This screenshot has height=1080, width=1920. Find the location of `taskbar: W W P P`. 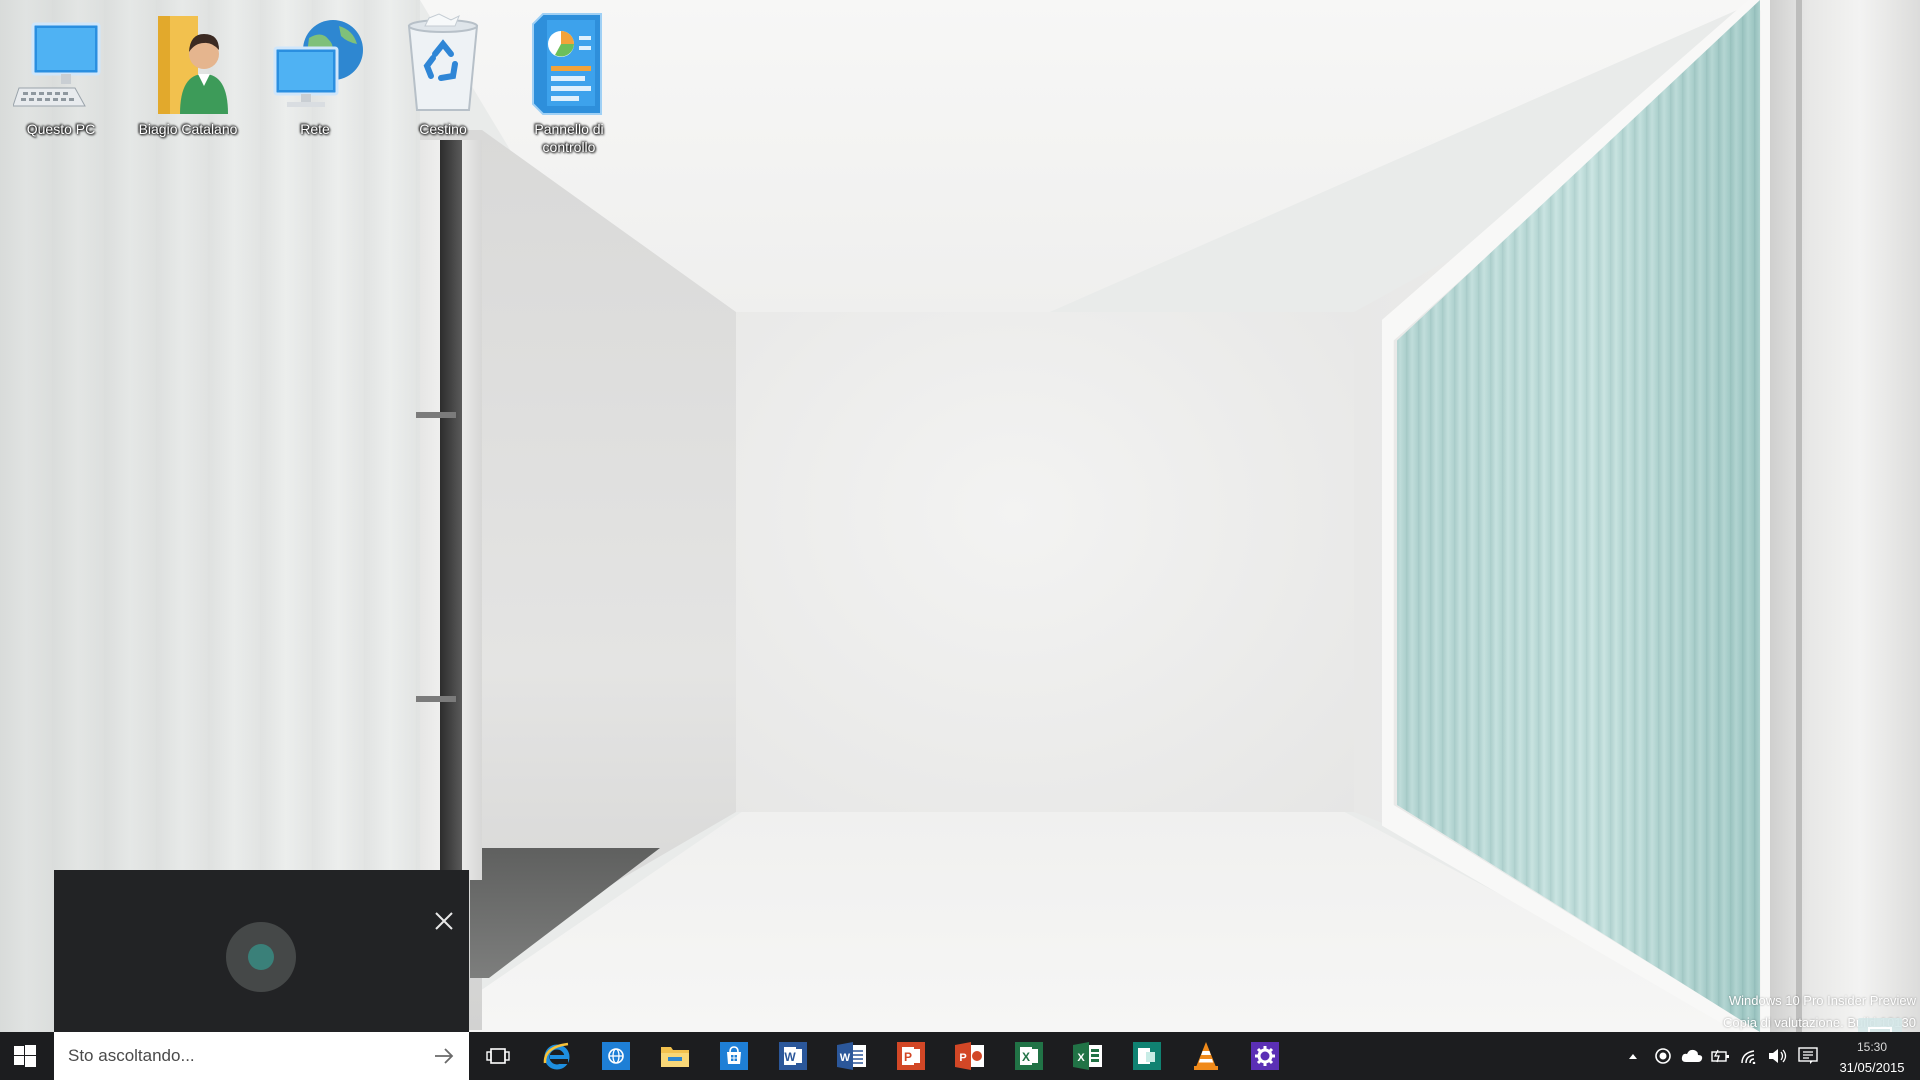

taskbar: W W P P is located at coordinates (960, 1056).